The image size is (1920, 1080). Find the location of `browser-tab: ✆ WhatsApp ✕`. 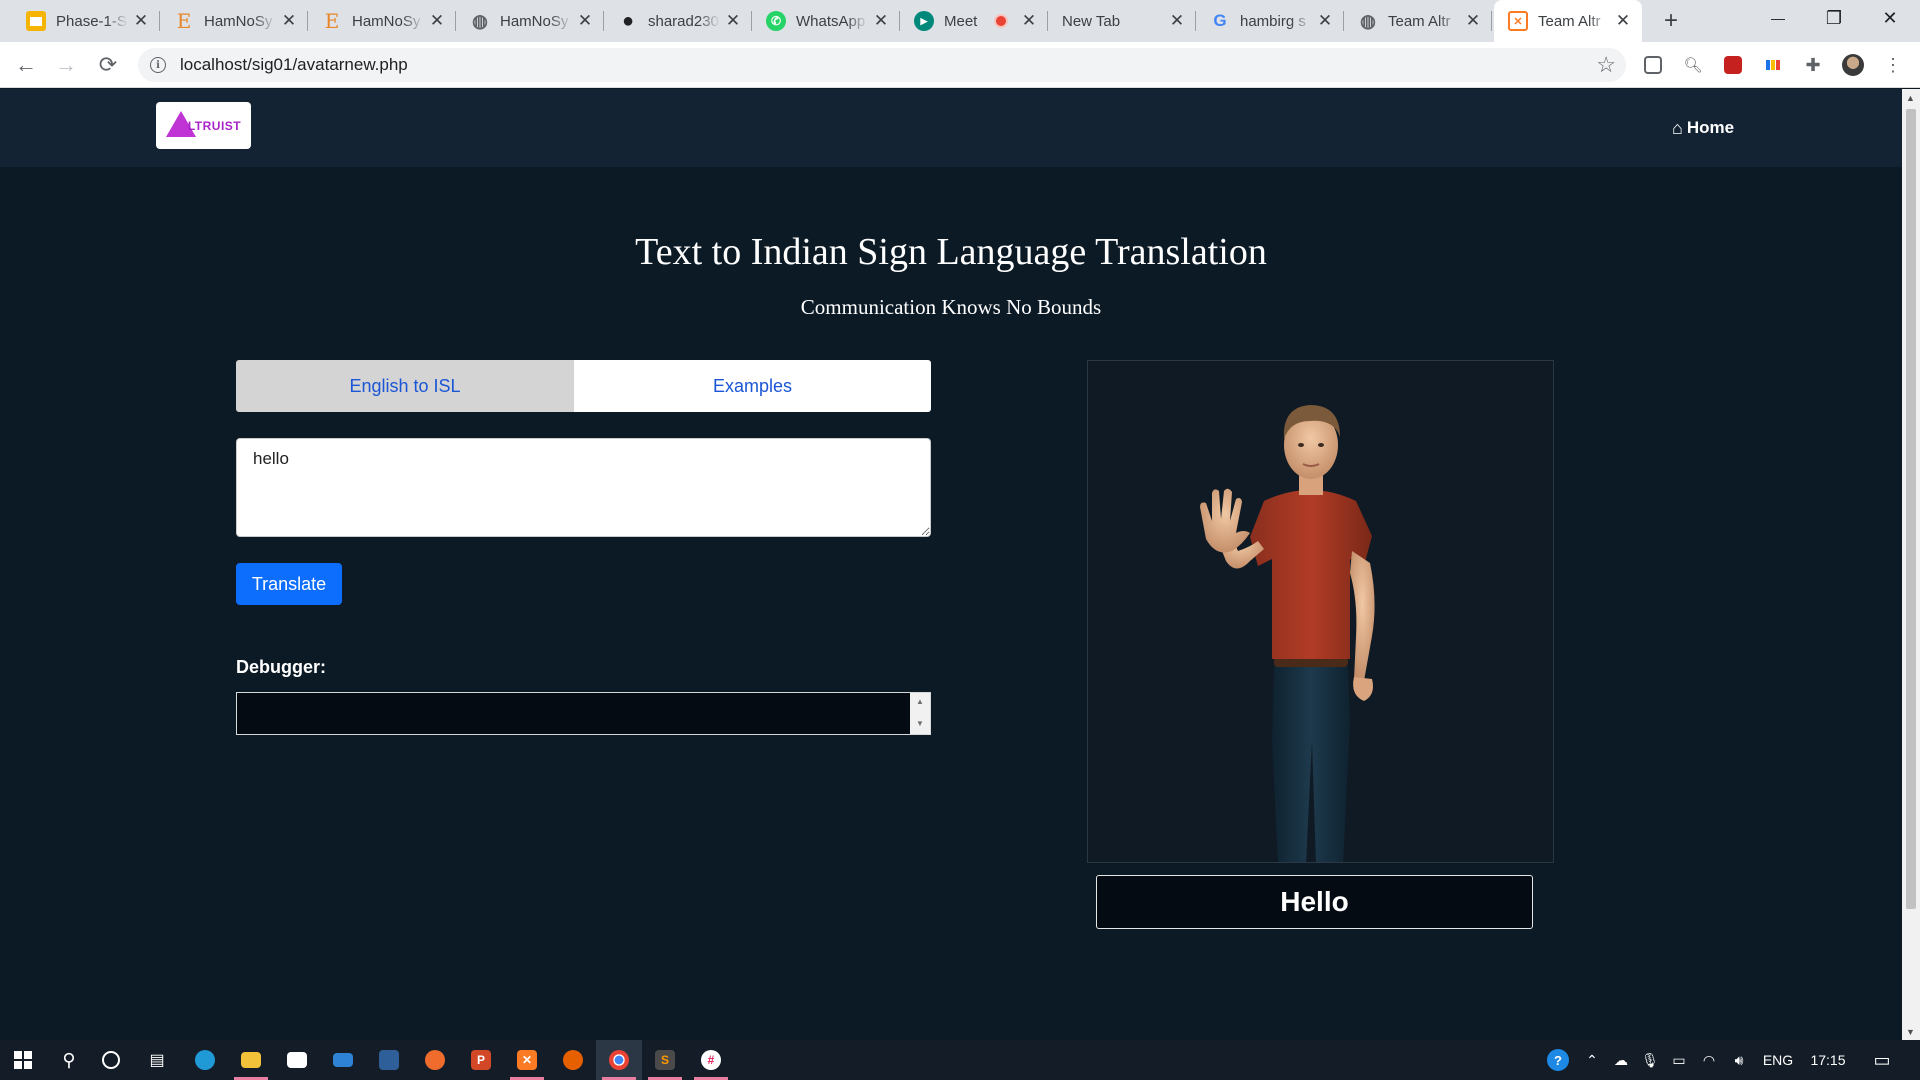

browser-tab: ✆ WhatsApp ✕ is located at coordinates (826, 21).